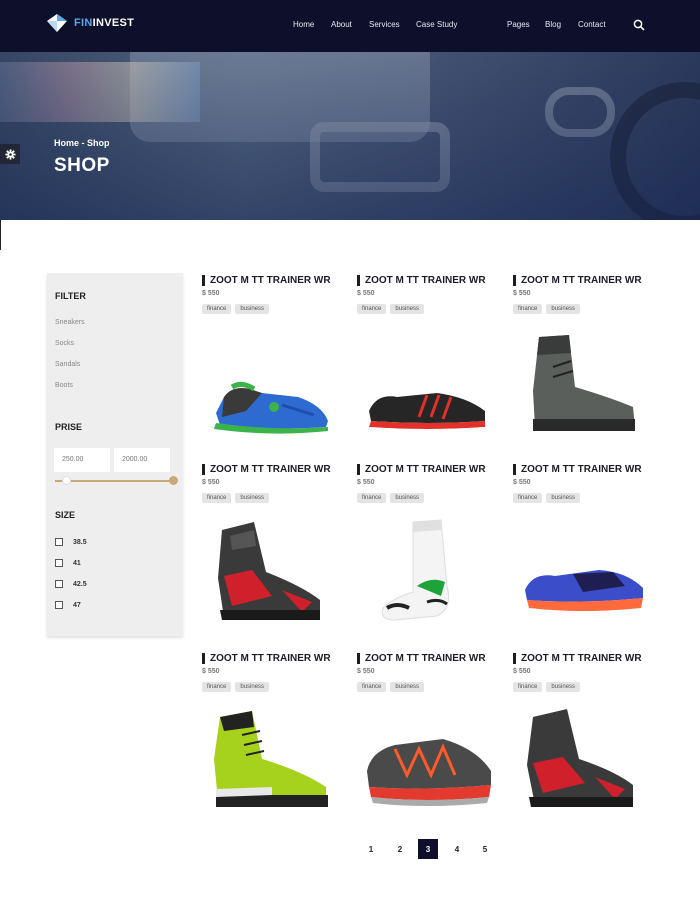 The width and height of the screenshot is (700, 900). I want to click on size-label: 41, so click(77, 563).